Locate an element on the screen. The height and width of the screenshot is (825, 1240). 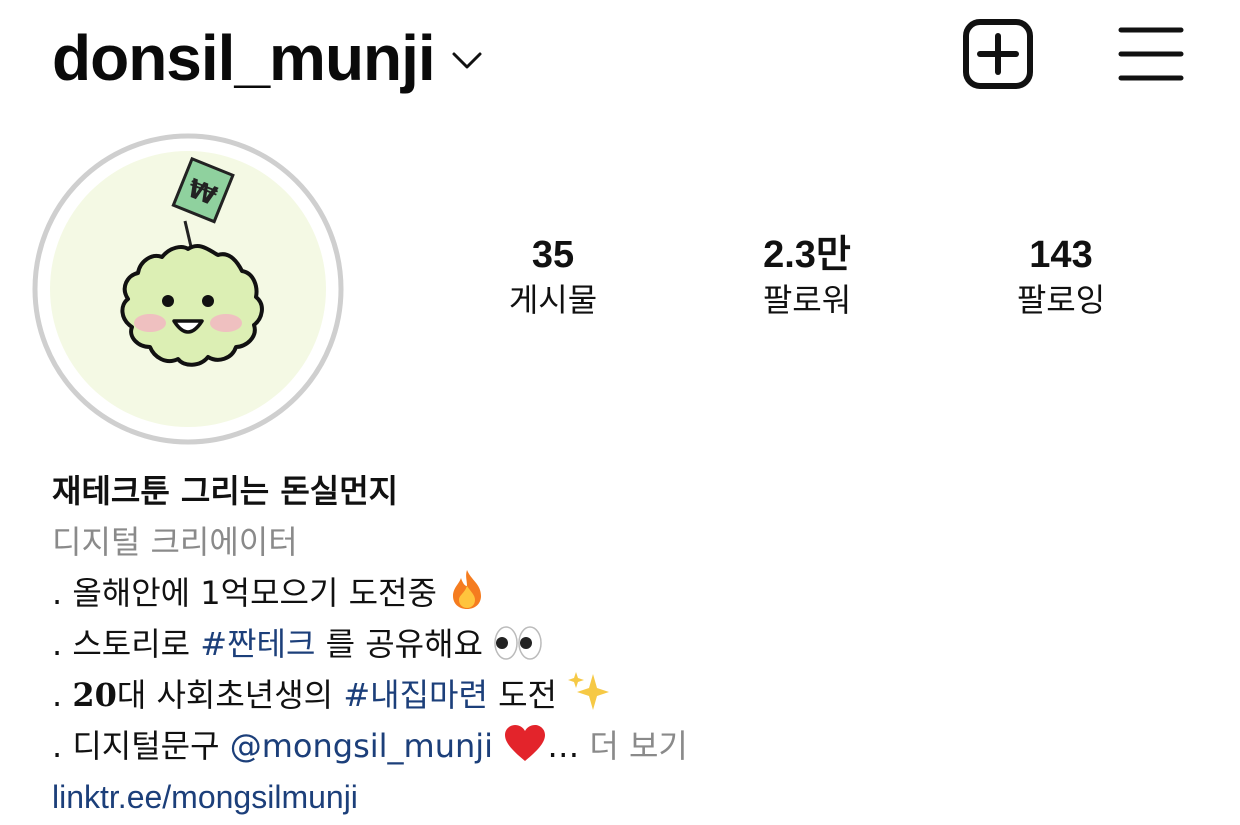
username: donsil_munji is located at coordinates (244, 58).